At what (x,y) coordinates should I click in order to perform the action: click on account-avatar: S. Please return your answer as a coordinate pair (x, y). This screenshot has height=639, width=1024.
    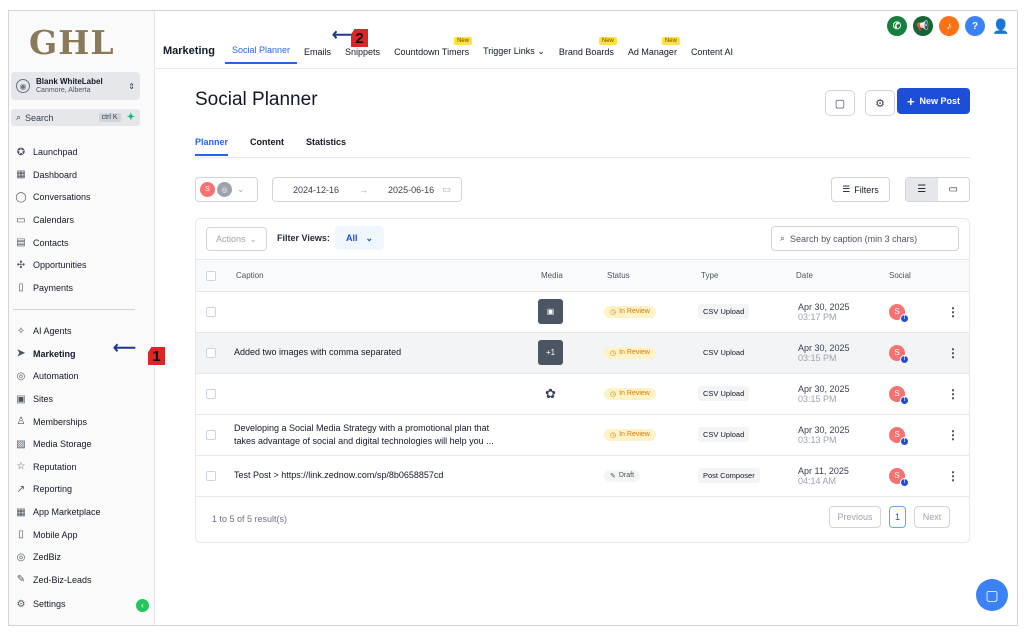
    Looking at the image, I should click on (207, 189).